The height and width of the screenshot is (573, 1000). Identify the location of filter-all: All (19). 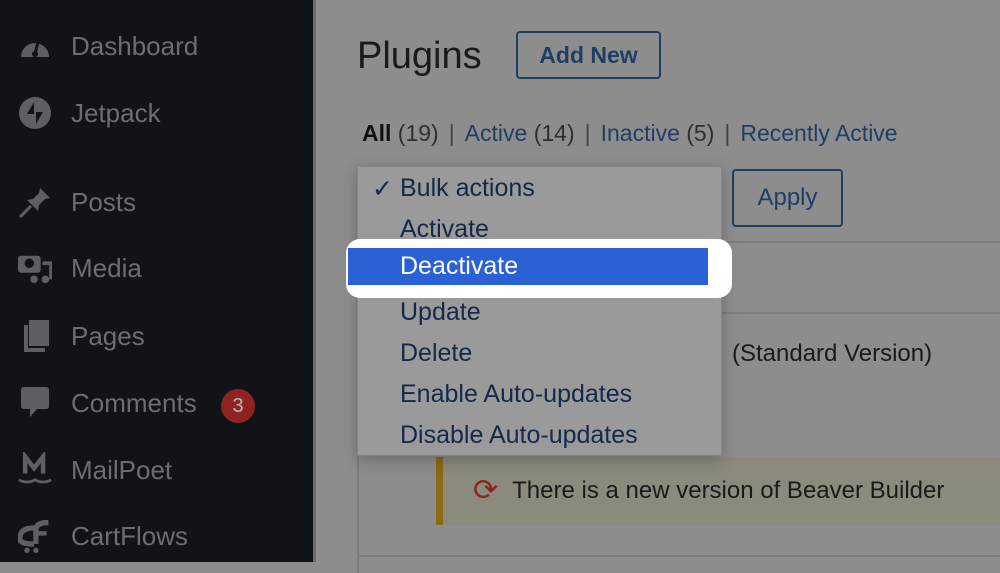
(400, 133).